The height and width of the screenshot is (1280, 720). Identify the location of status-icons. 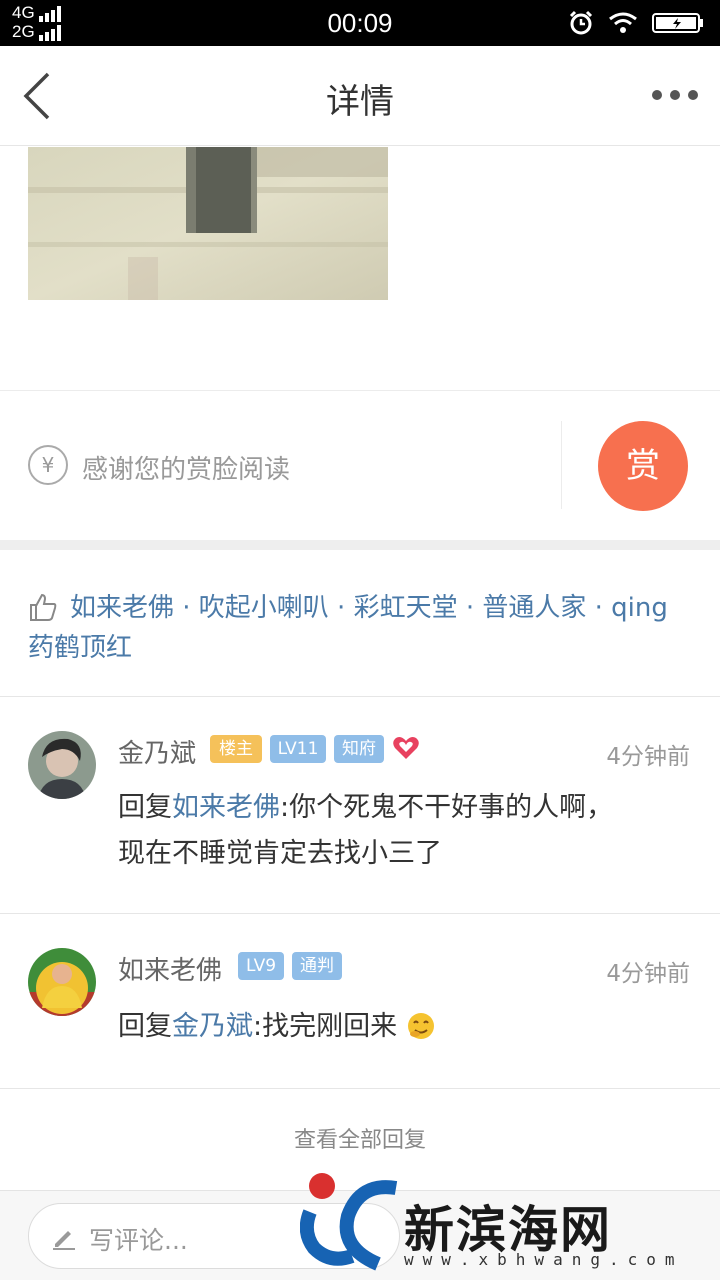
(636, 23).